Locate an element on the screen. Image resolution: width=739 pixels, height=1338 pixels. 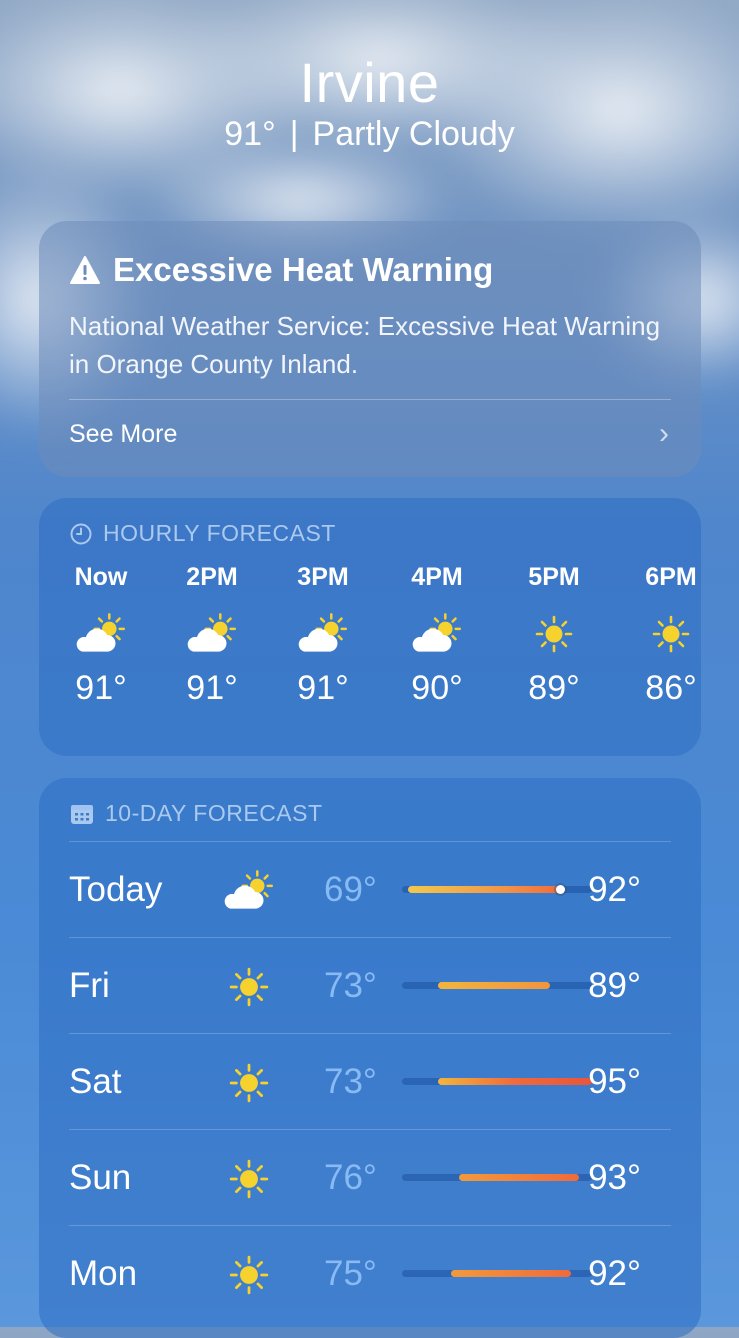
day-name: Today is located at coordinates (116, 889).